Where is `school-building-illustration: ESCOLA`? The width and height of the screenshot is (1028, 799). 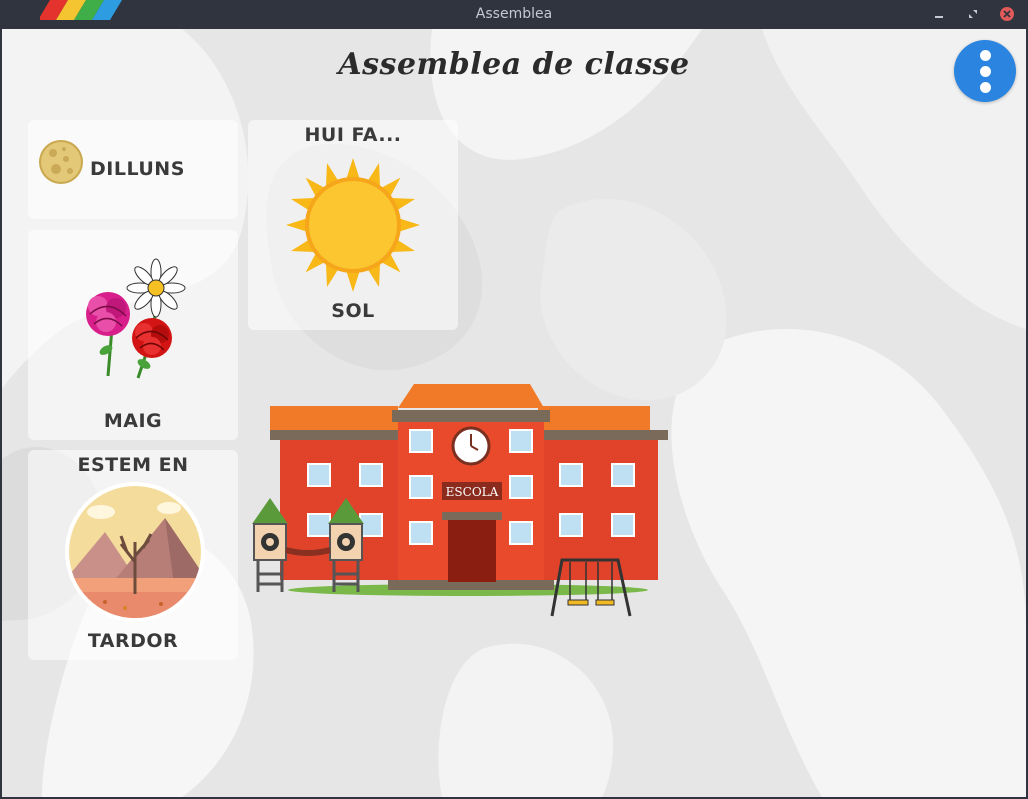
school-building-illustration: ESCOLA is located at coordinates (460, 500).